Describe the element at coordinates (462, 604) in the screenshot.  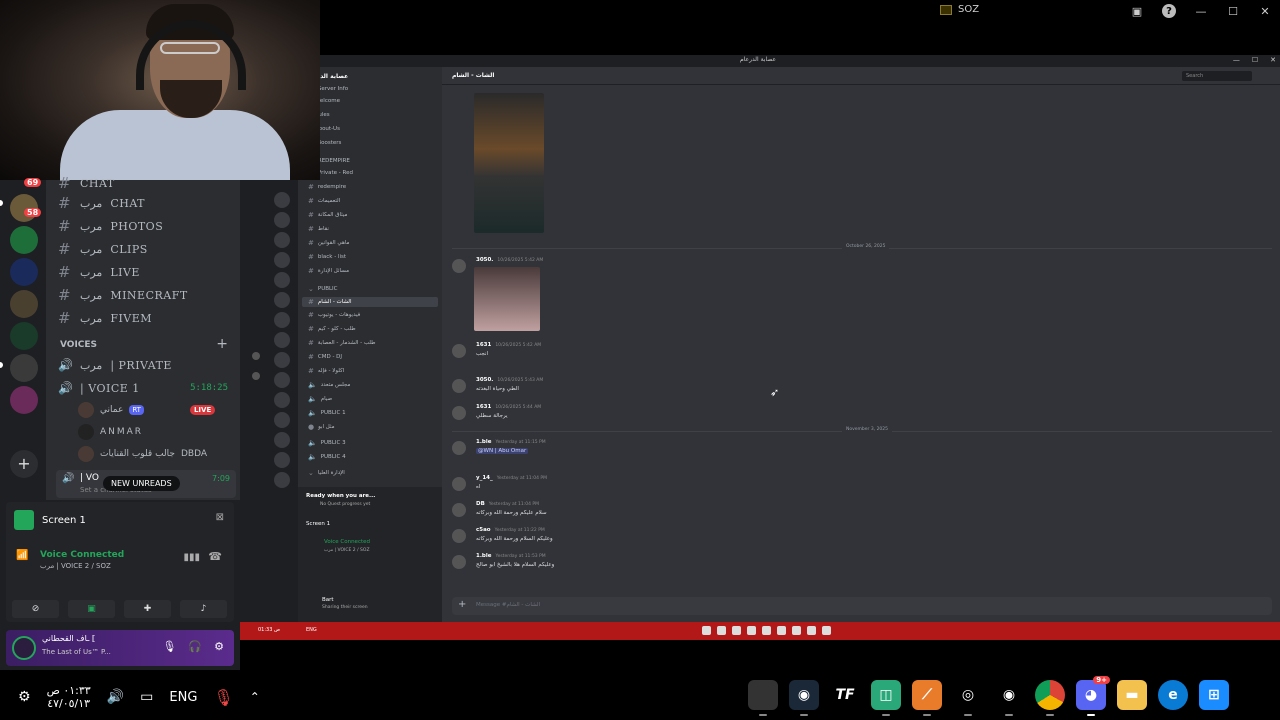
I see `add-attachment-icon: +` at that location.